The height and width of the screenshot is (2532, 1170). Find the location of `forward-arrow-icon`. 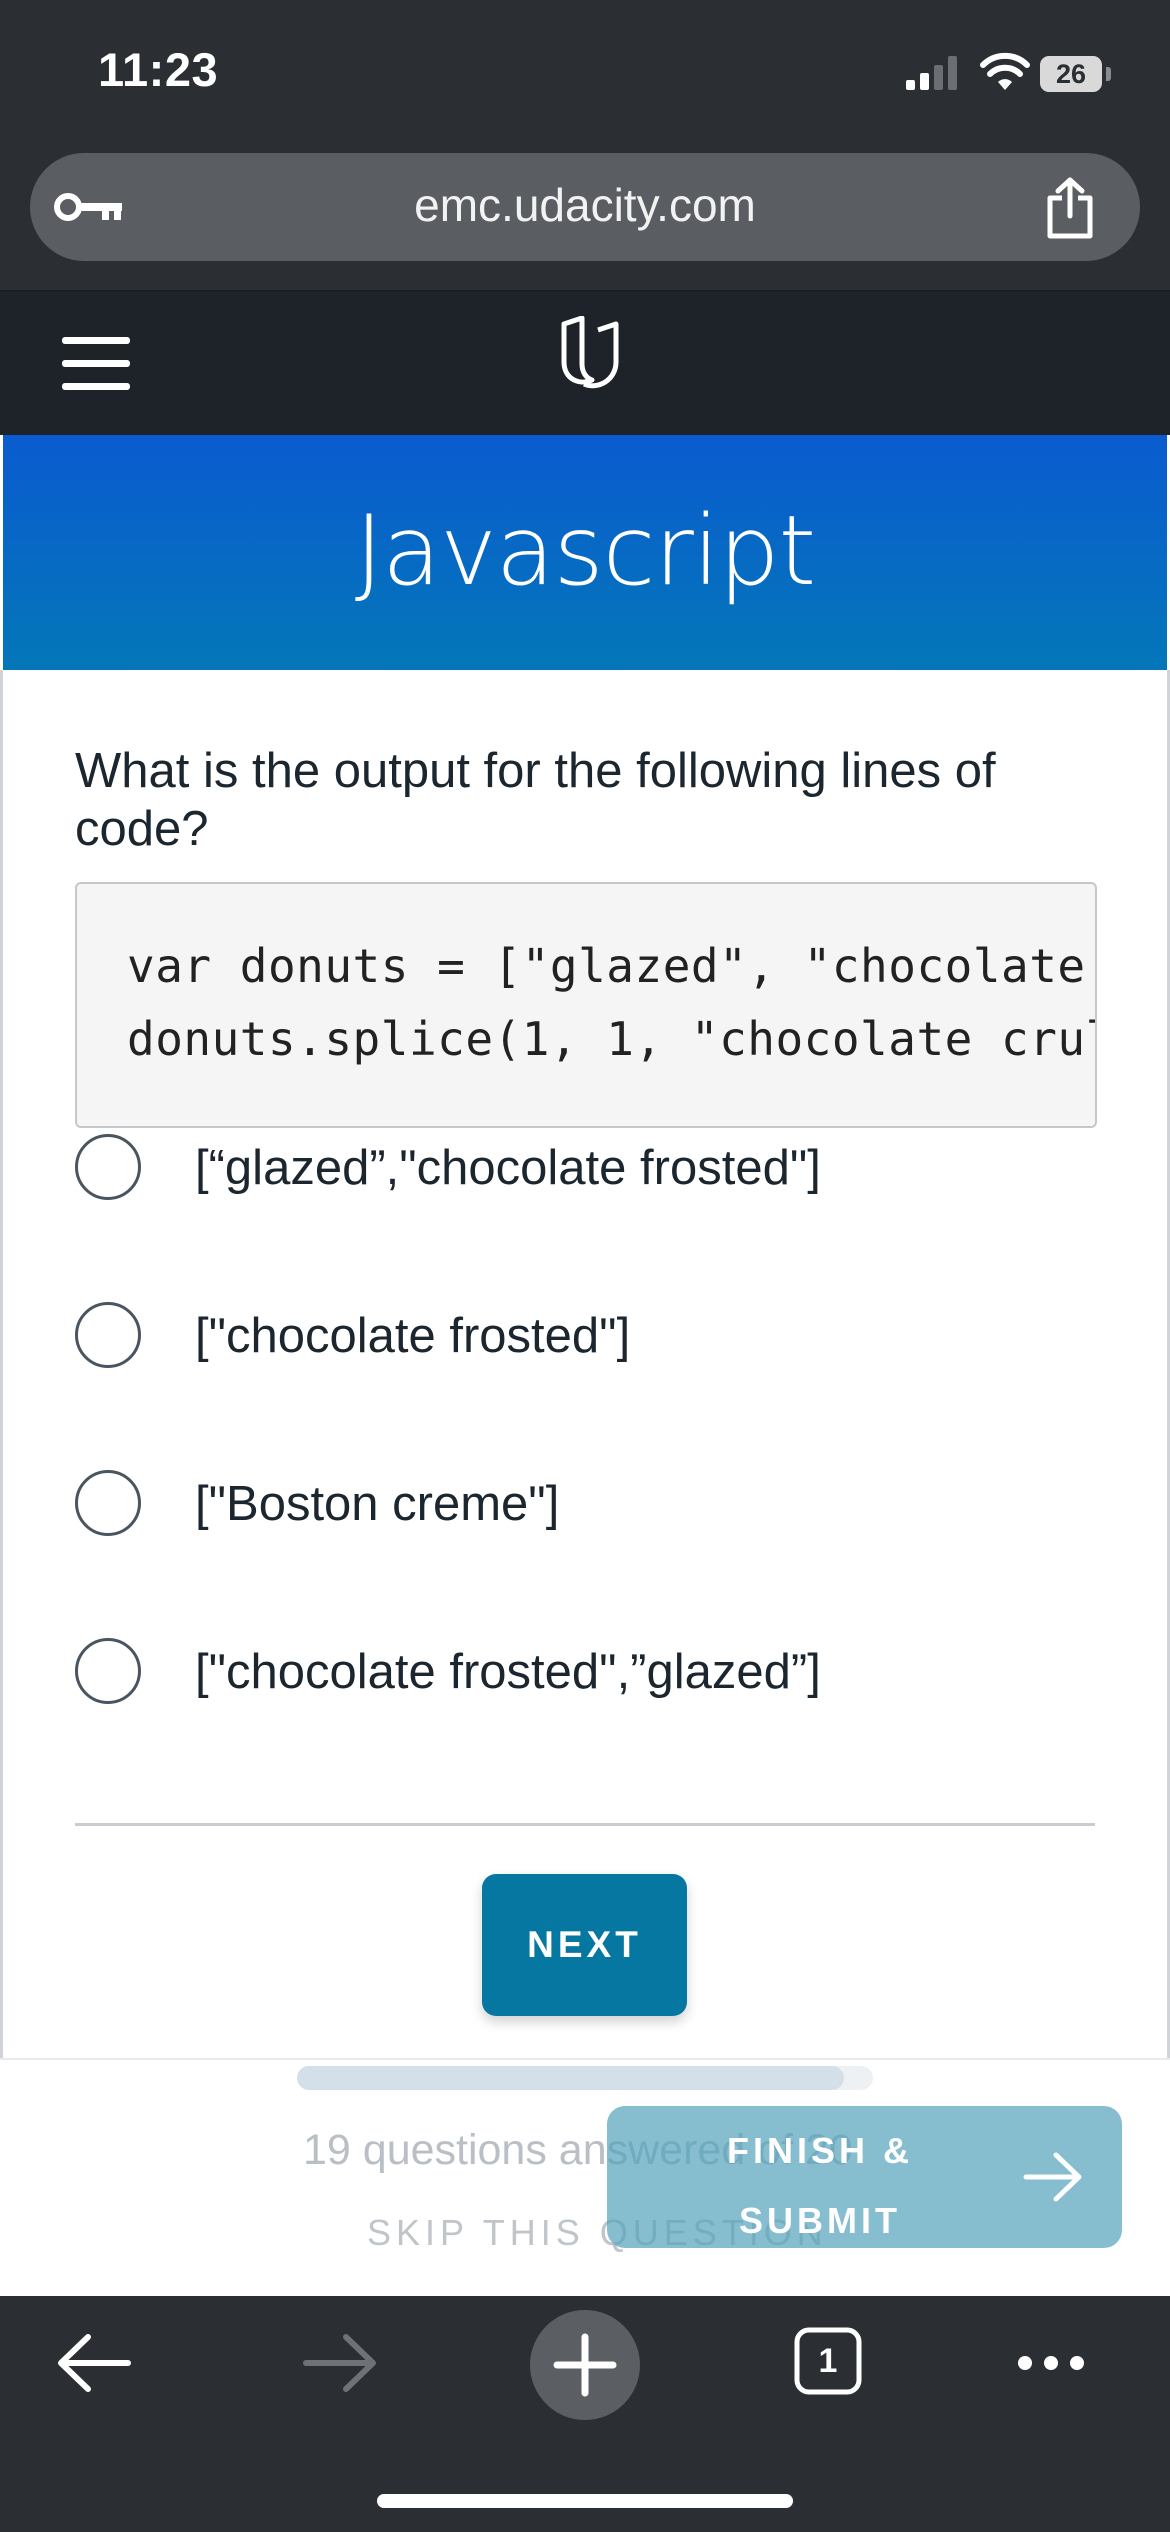

forward-arrow-icon is located at coordinates (340, 2363).